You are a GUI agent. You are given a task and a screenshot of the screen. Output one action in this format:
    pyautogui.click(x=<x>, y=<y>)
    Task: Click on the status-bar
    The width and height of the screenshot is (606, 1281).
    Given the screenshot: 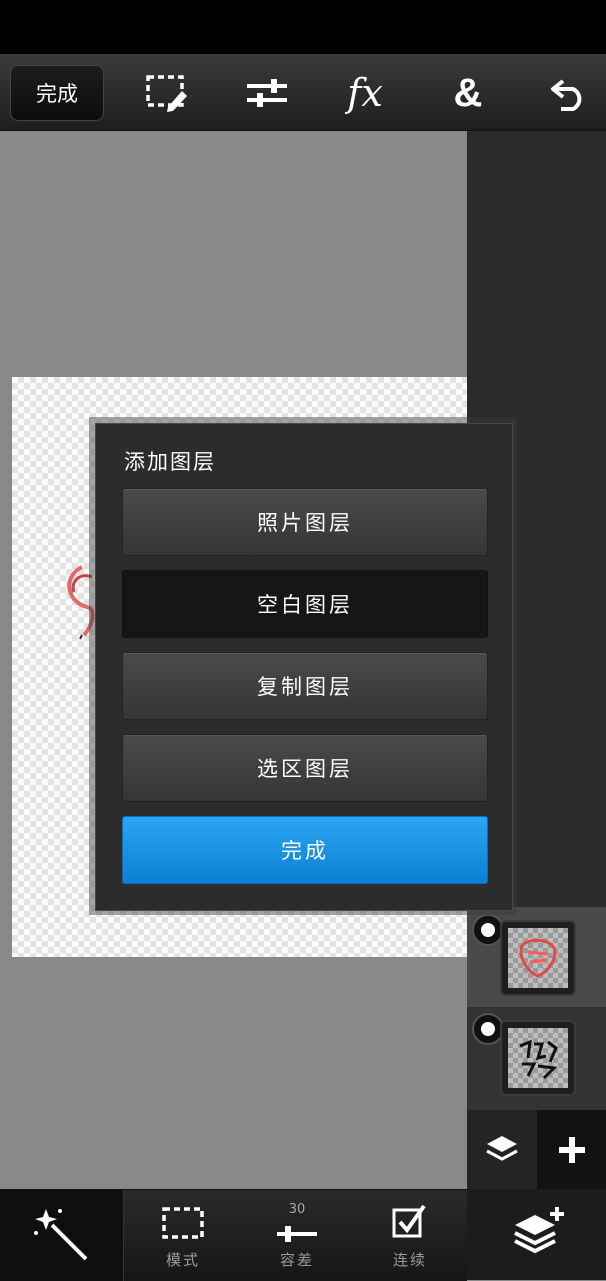 What is the action you would take?
    pyautogui.click(x=303, y=27)
    